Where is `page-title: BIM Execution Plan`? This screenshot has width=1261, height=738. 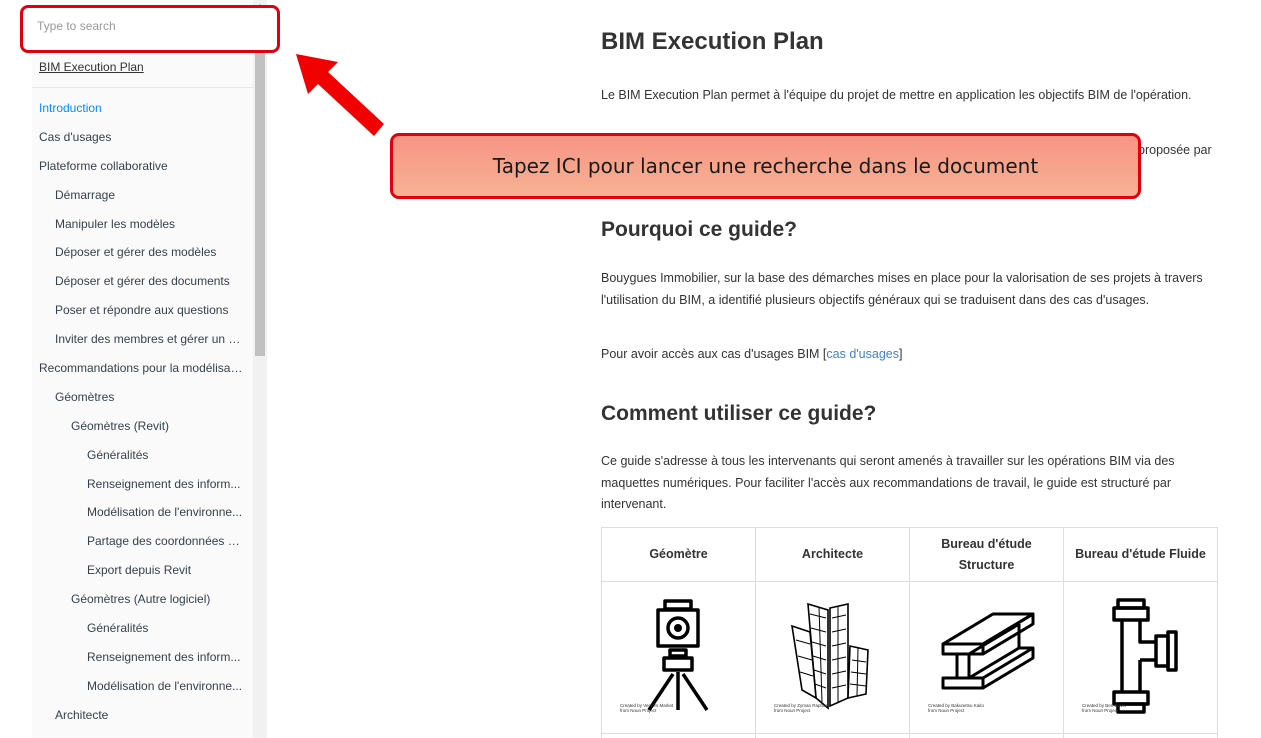 page-title: BIM Execution Plan is located at coordinates (712, 41).